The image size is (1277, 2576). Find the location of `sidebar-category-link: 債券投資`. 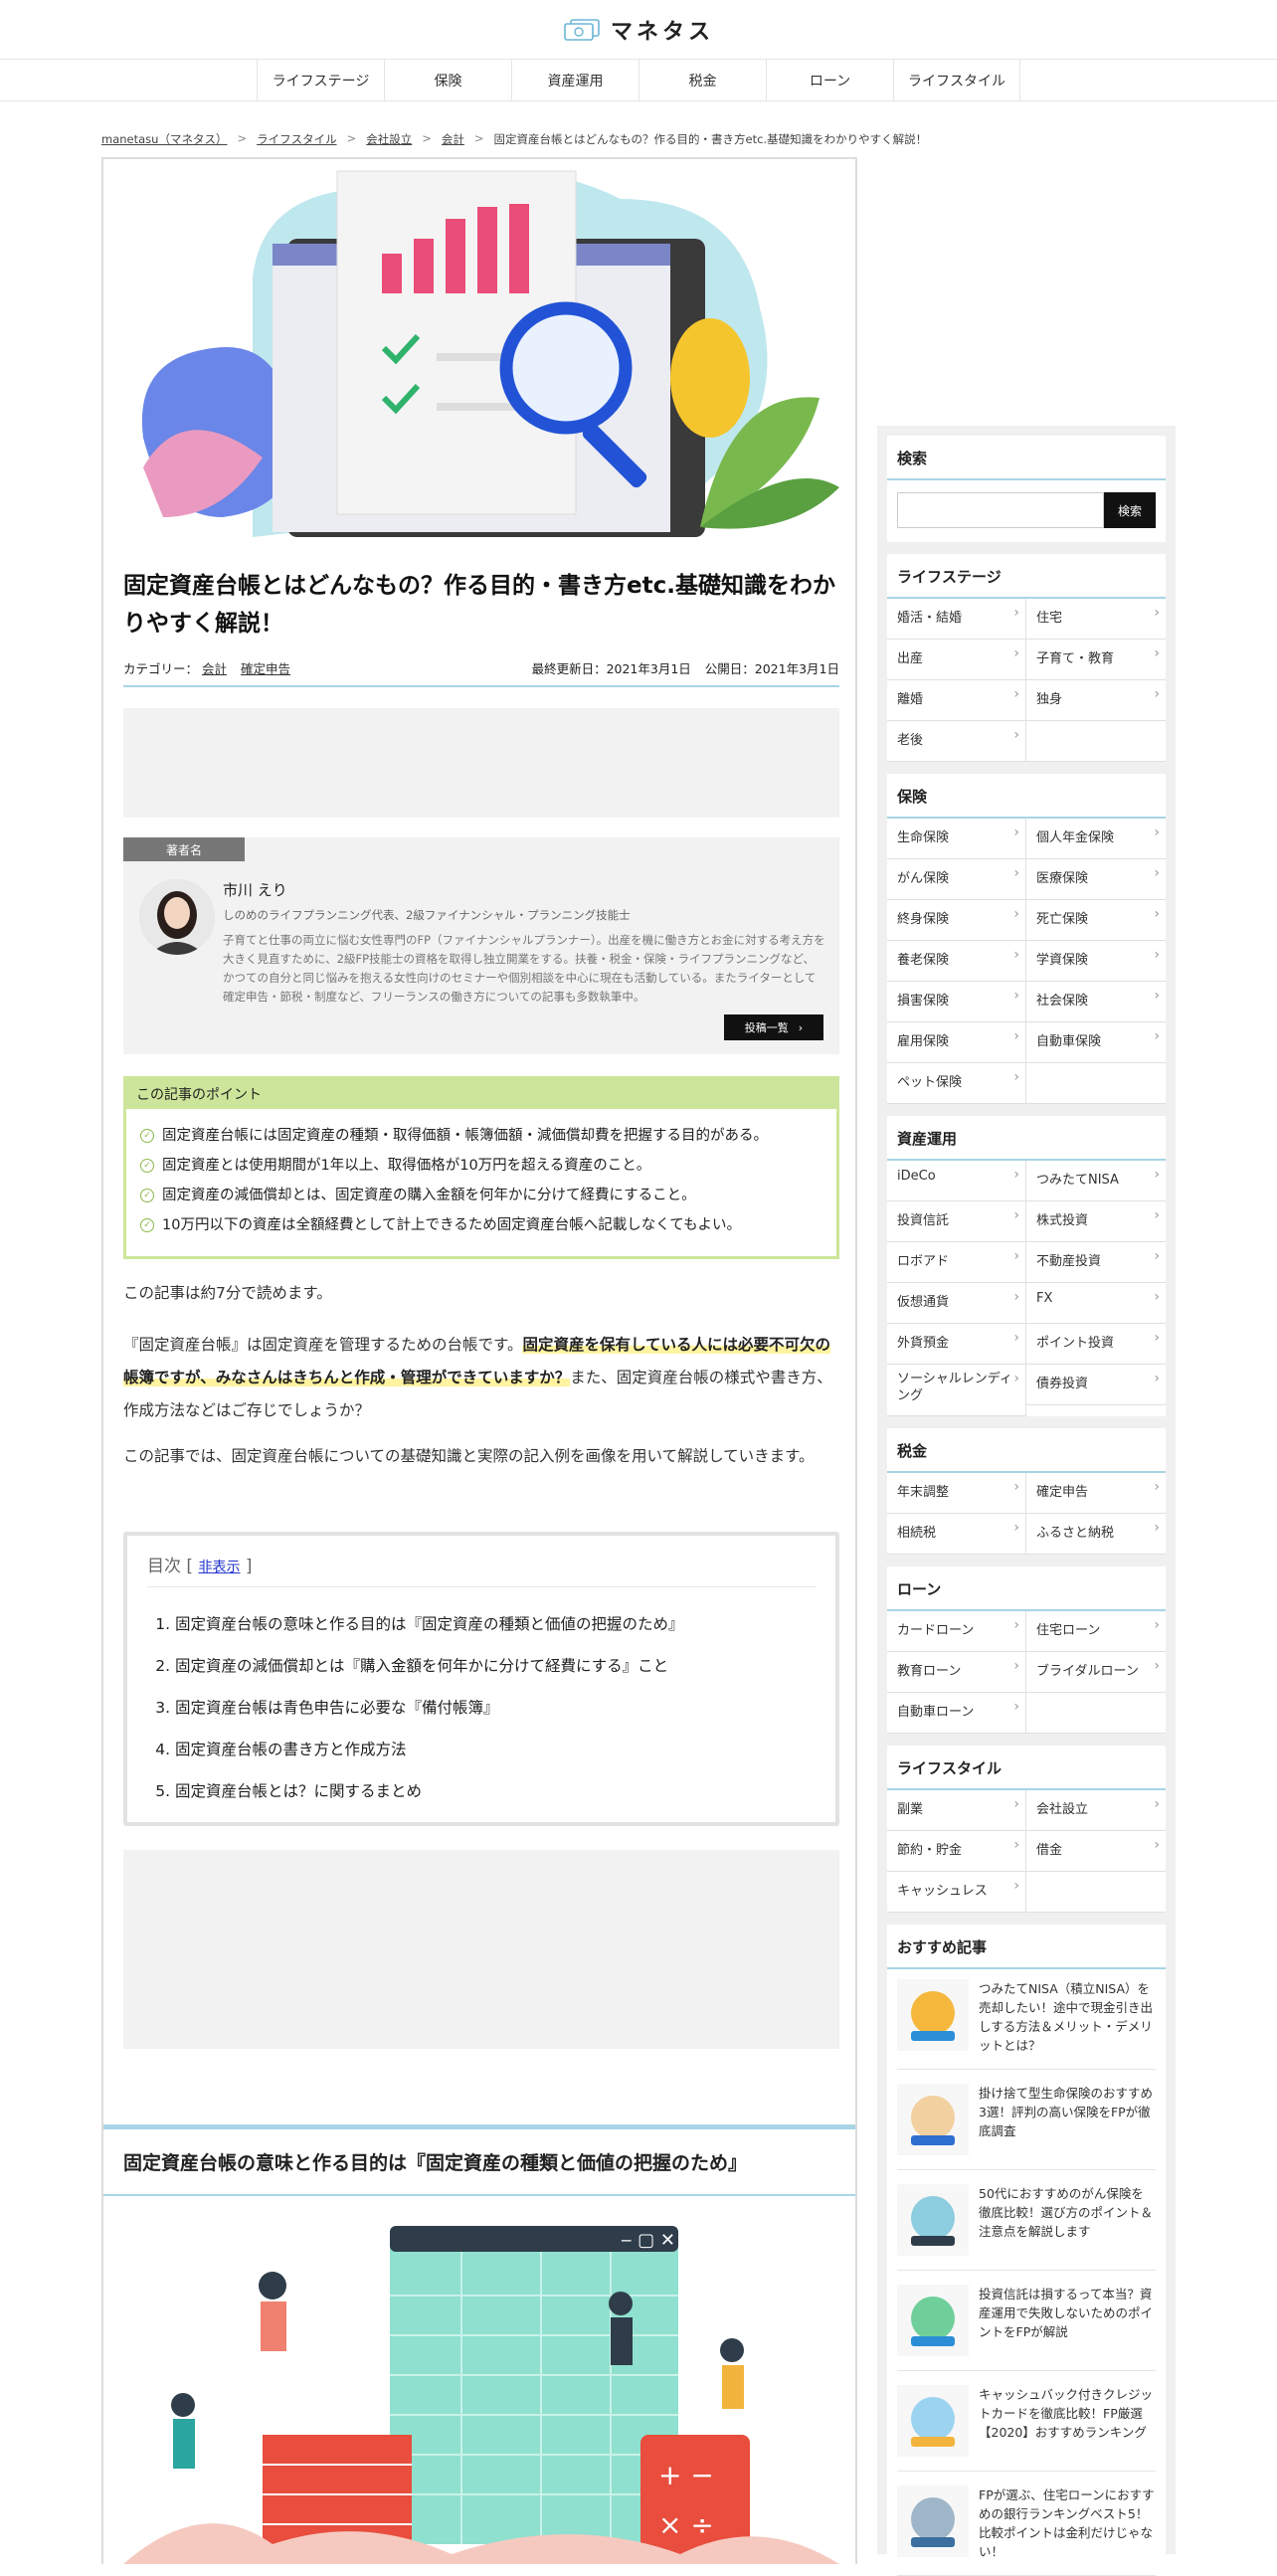

sidebar-category-link: 債券投資 is located at coordinates (1096, 1385).